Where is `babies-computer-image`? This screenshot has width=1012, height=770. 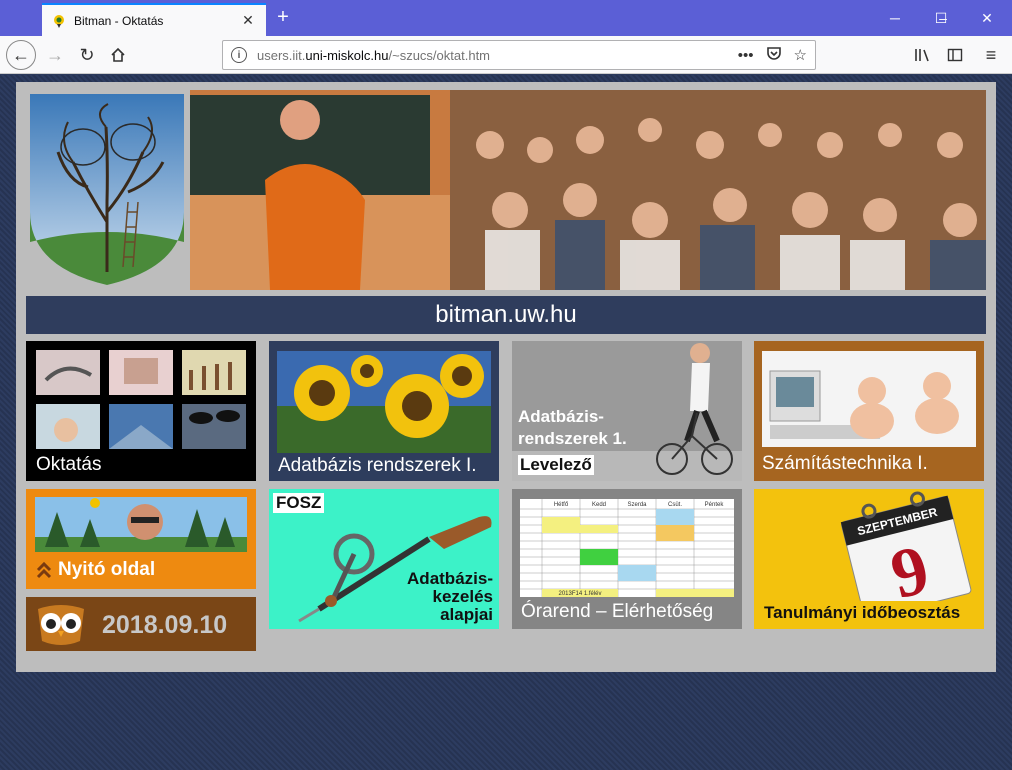 babies-computer-image is located at coordinates (869, 399).